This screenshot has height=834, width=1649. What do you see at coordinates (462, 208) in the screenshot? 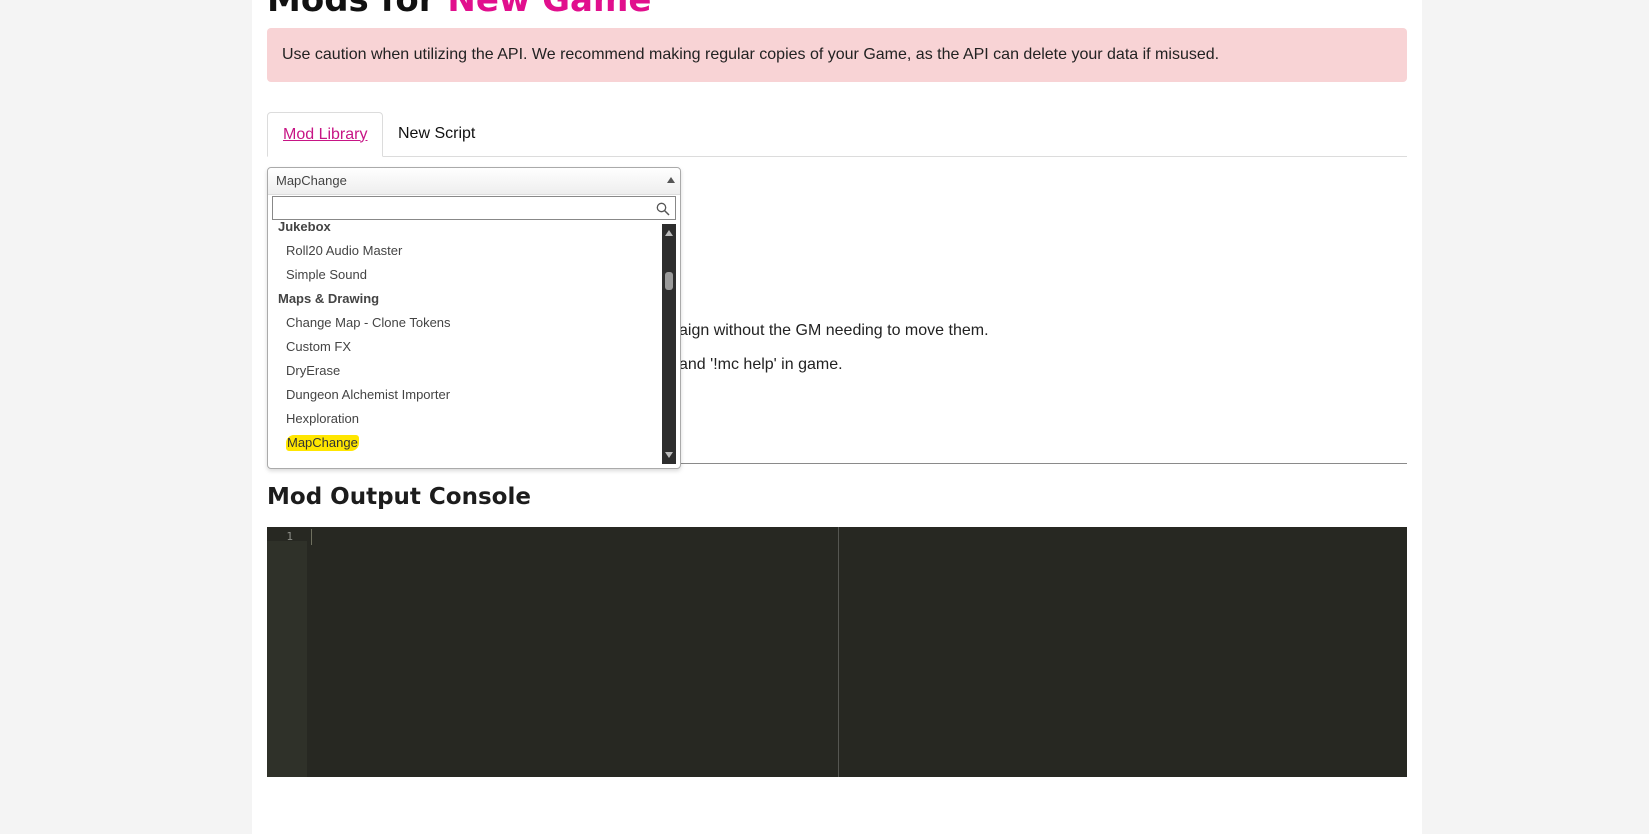
I see `search-input` at bounding box center [462, 208].